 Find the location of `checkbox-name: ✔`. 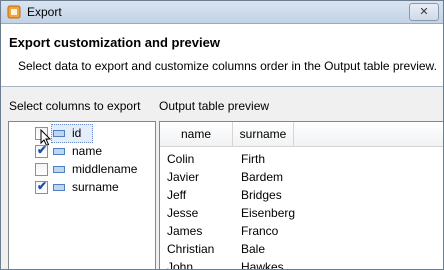

checkbox-name: ✔ is located at coordinates (41, 150).